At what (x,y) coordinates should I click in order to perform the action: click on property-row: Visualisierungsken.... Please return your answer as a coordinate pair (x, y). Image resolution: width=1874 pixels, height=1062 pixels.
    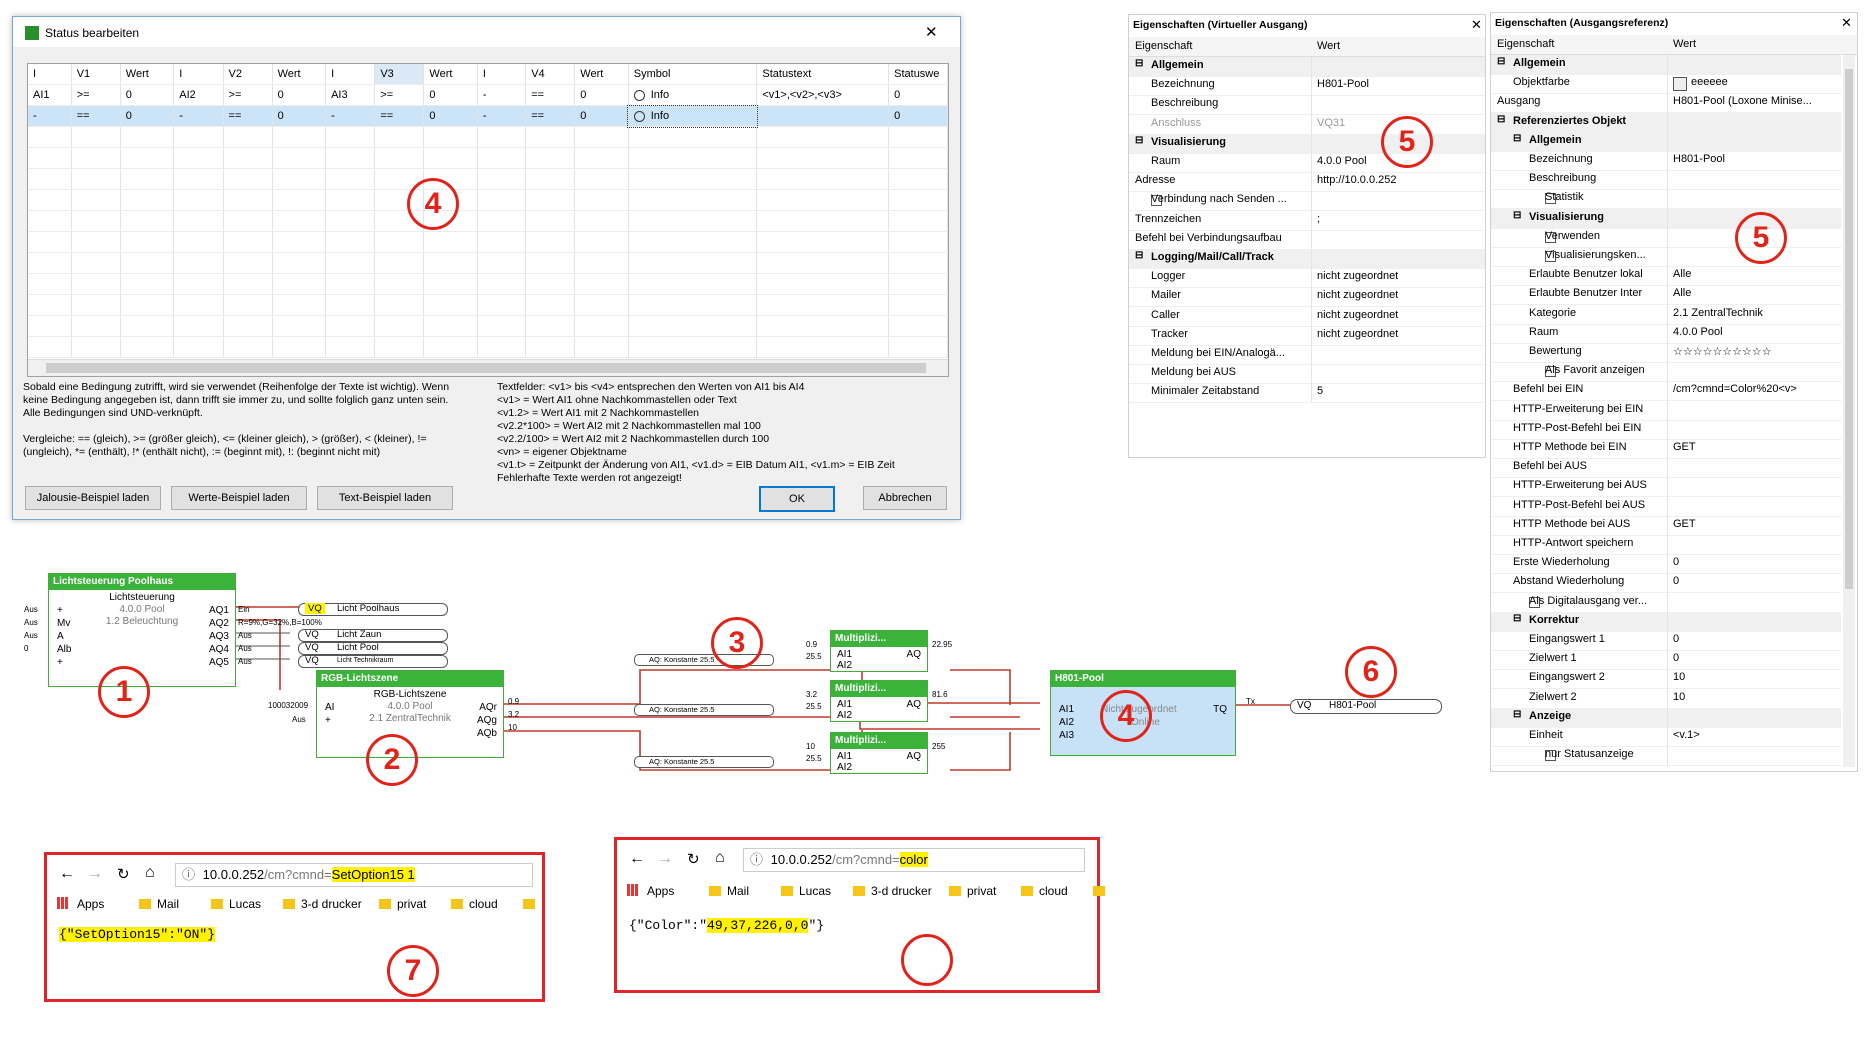
    Looking at the image, I should click on (1666, 257).